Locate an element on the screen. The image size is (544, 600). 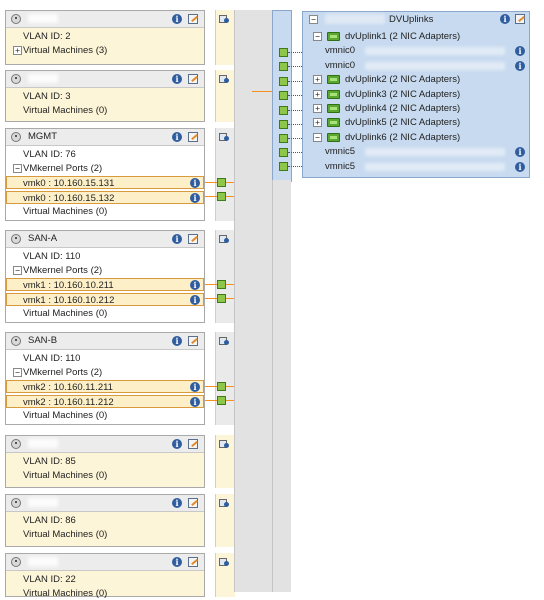
port-group: i VLAN ID: 85 Virtual Machines (0) is located at coordinates (105, 461).